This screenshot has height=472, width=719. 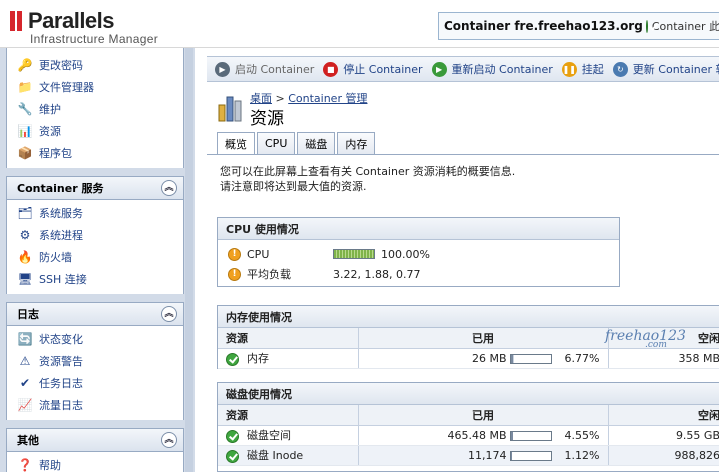 I want to click on firewall-icon: 🔥, so click(x=25, y=257).